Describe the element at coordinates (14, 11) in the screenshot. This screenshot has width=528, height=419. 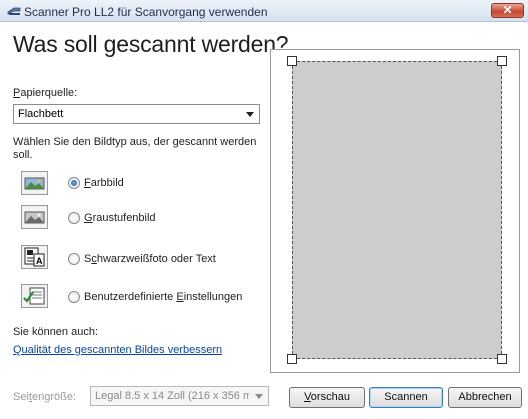
I see `scanner-icon` at that location.